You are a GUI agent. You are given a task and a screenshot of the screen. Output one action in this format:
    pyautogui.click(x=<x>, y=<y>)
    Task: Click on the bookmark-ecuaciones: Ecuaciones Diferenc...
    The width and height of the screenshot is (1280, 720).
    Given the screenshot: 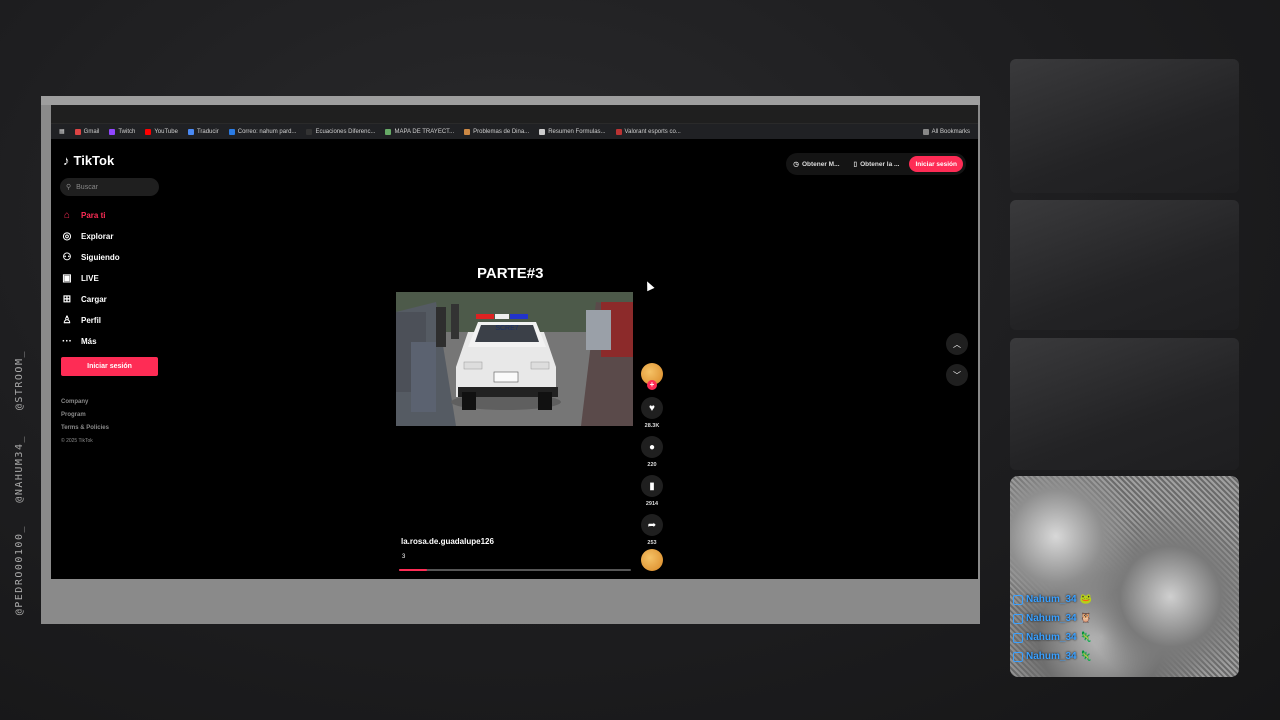 What is the action you would take?
    pyautogui.click(x=340, y=131)
    